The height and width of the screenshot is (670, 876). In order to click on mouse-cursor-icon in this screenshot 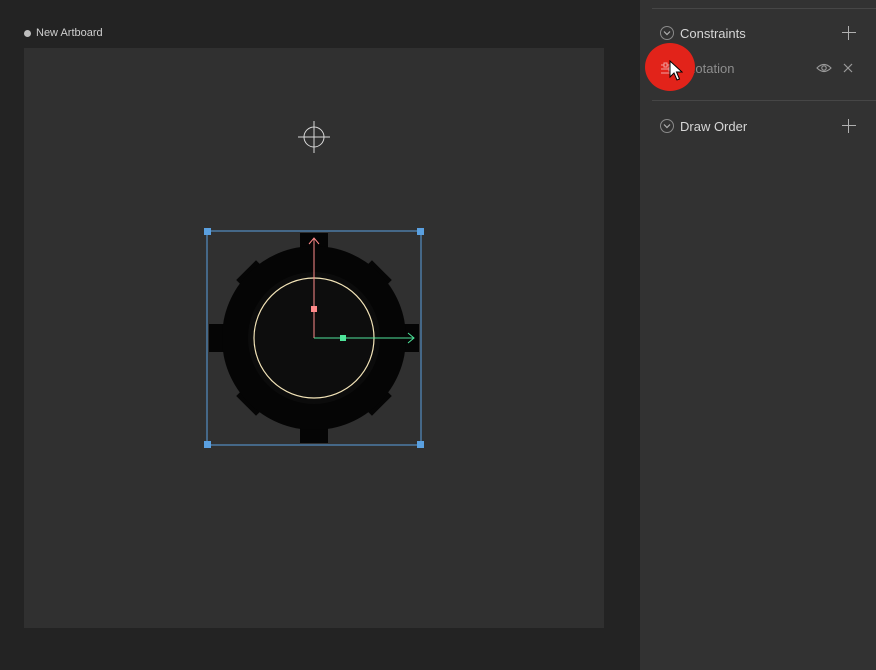, I will do `click(676, 70)`.